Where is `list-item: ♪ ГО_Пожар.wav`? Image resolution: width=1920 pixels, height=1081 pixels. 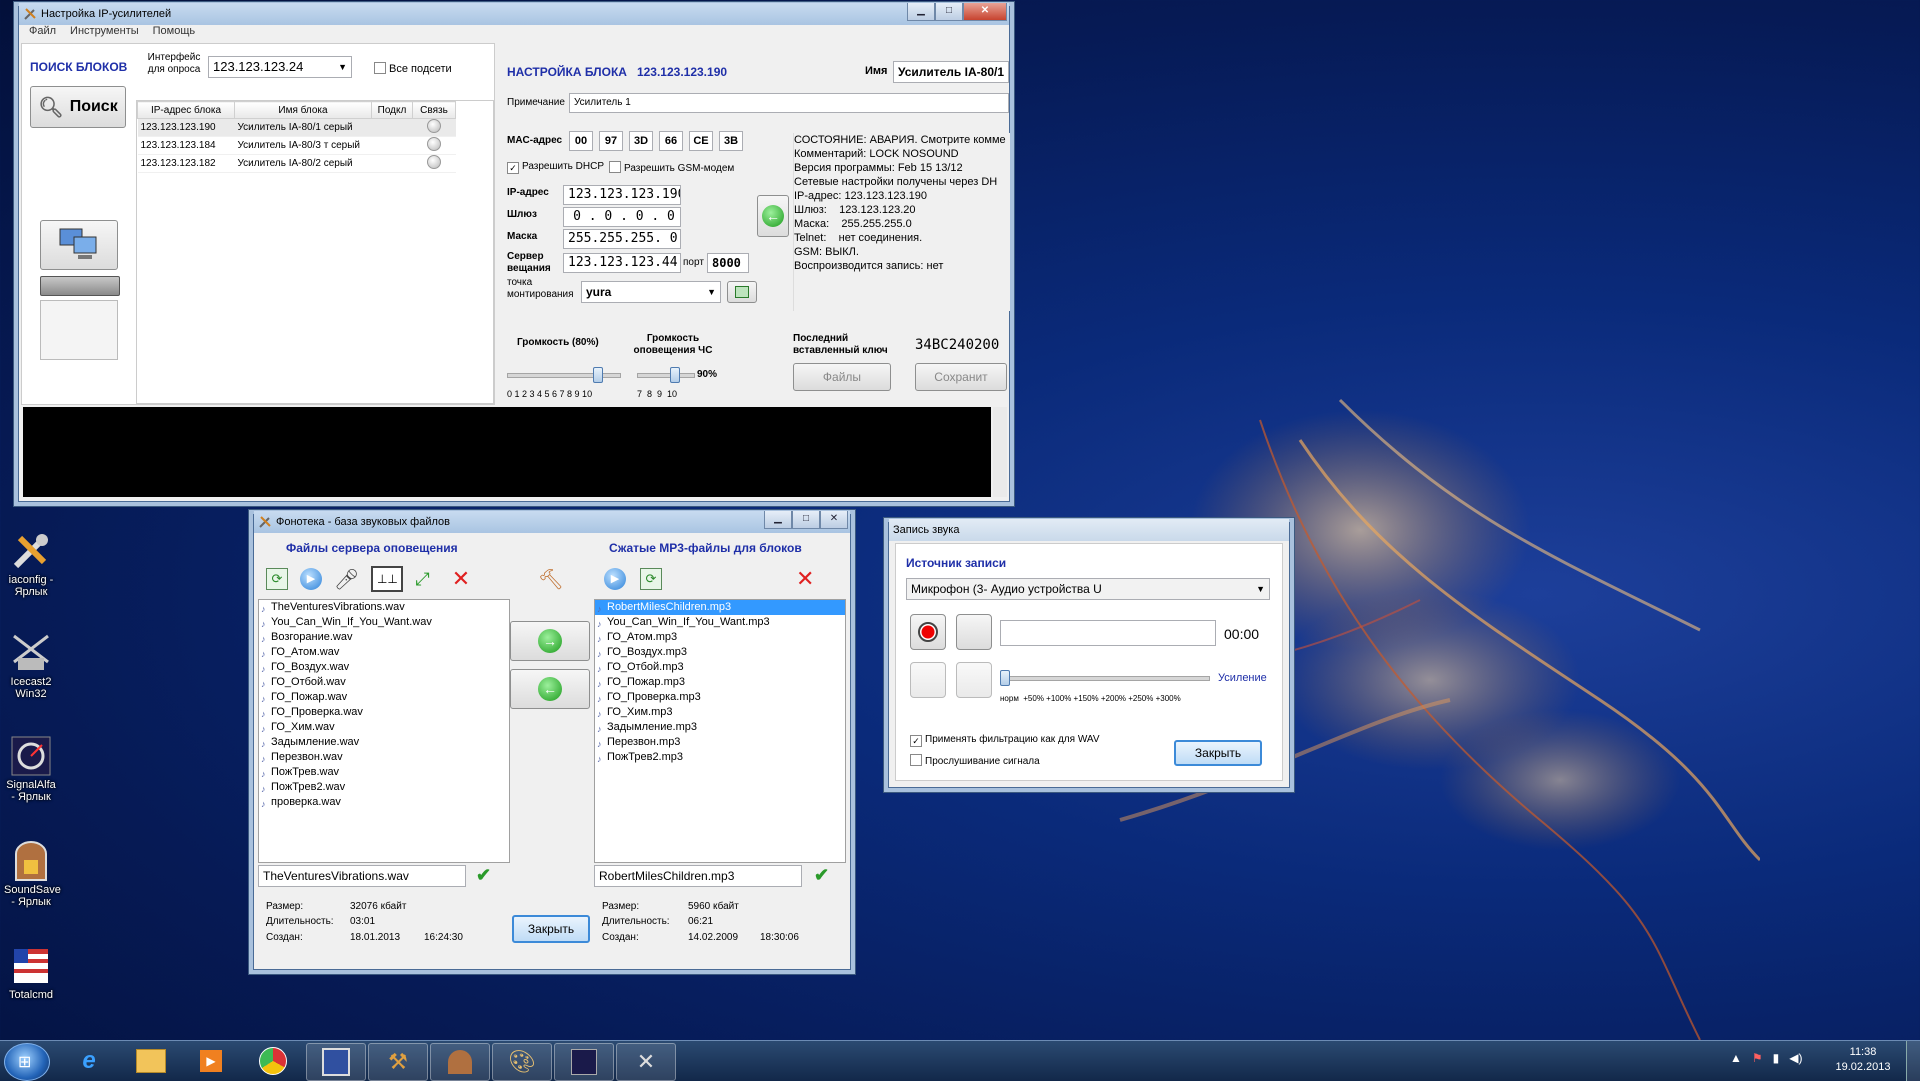 list-item: ♪ ГО_Пожар.wav is located at coordinates (384, 697).